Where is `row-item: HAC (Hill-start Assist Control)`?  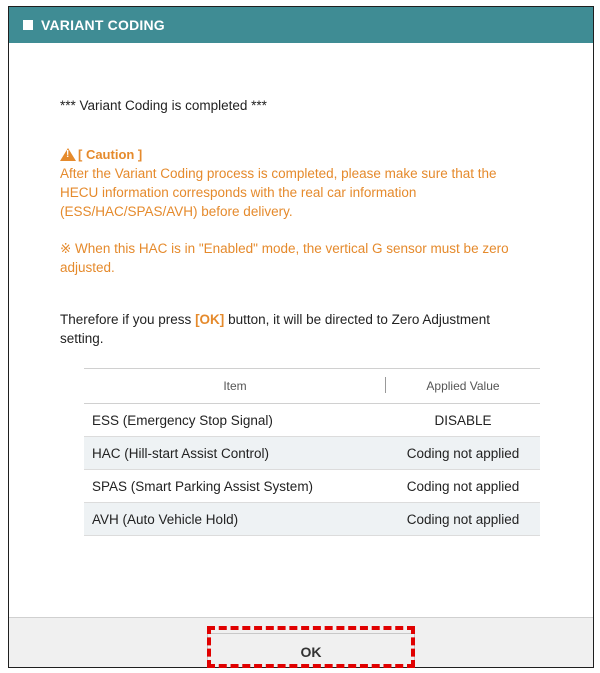 row-item: HAC (Hill-start Assist Control) is located at coordinates (235, 453).